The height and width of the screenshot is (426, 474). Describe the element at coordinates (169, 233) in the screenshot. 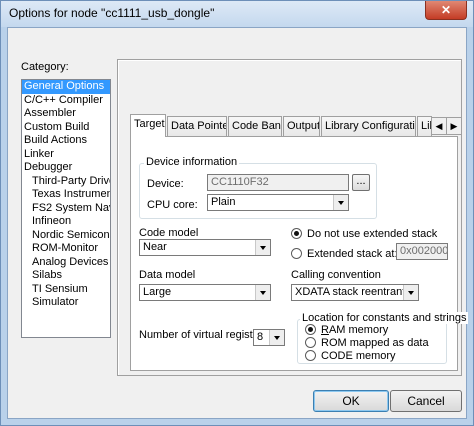

I see `code-model-label: Code model` at that location.